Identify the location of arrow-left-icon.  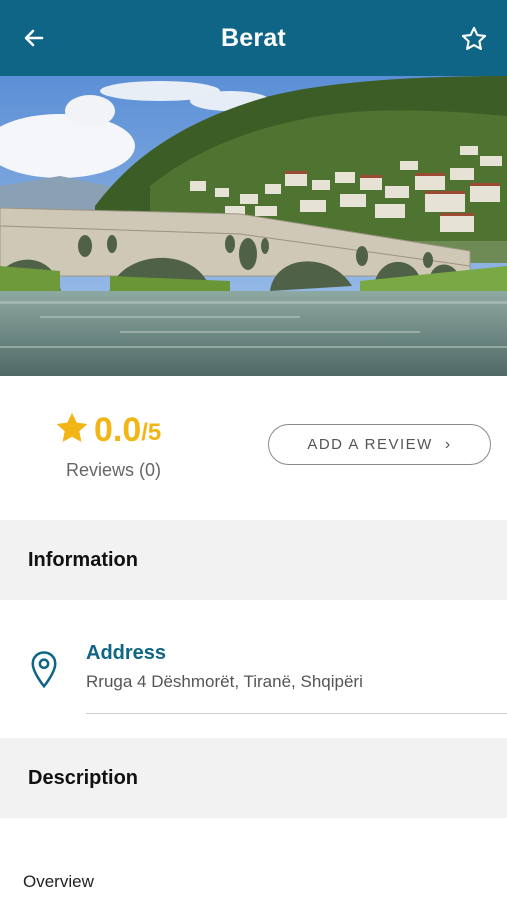
(34, 38).